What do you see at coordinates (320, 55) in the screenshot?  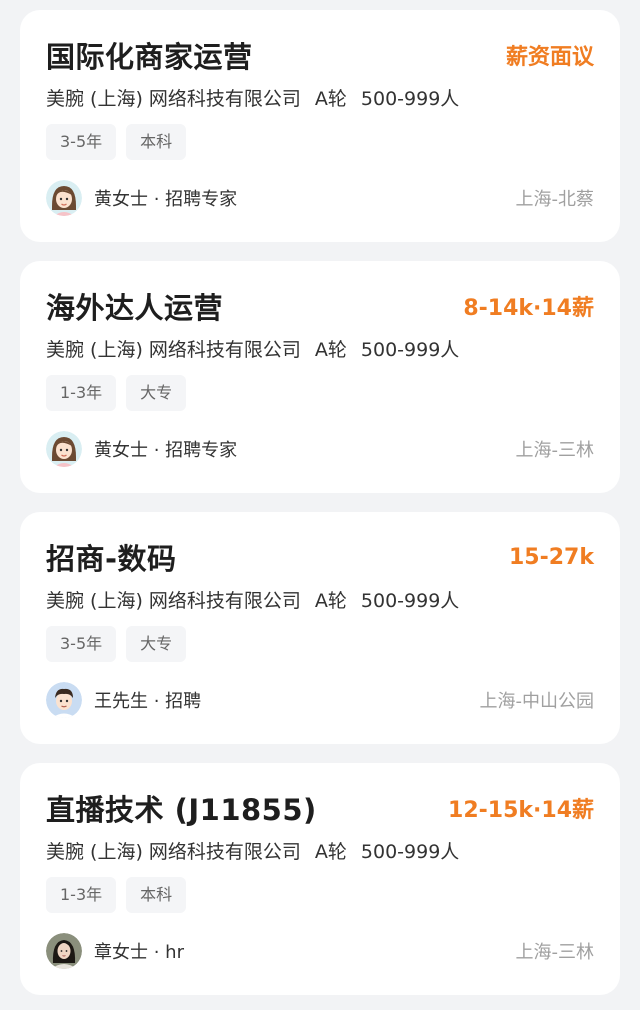 I see `job-header: 国际化商家运营 薪资面议` at bounding box center [320, 55].